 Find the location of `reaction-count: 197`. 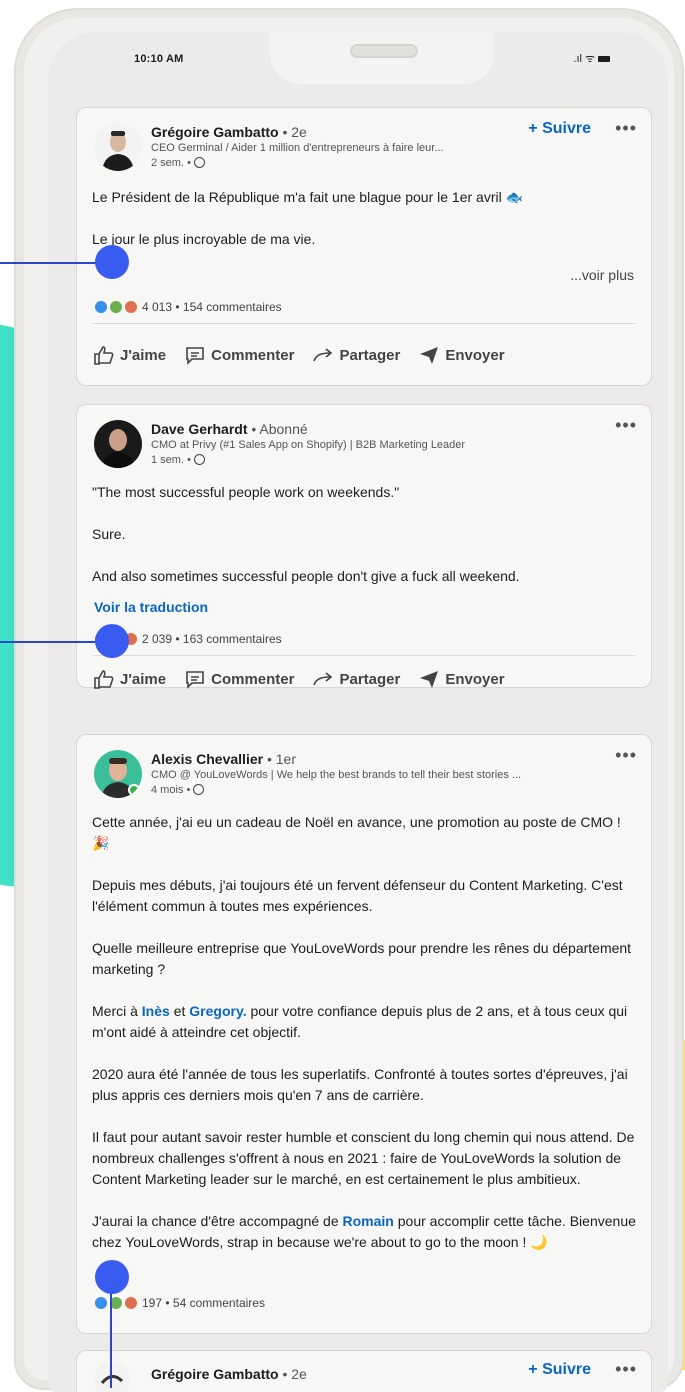

reaction-count: 197 is located at coordinates (152, 1303).